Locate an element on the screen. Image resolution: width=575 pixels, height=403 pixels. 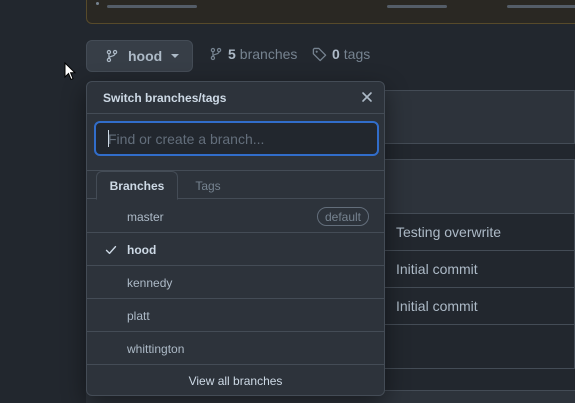
branch-name: whittington is located at coordinates (156, 349).